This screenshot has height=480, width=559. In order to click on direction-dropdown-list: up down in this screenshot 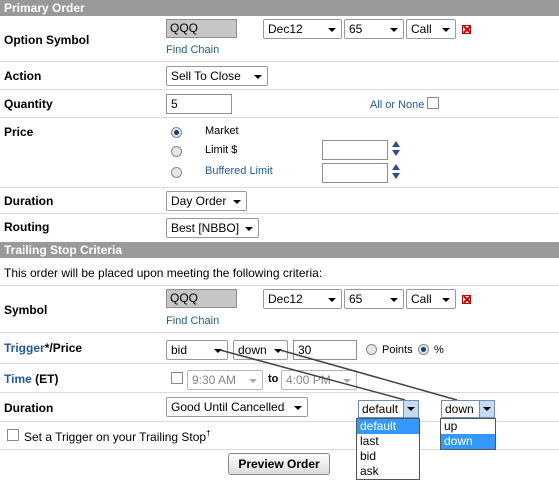, I will do `click(468, 434)`.